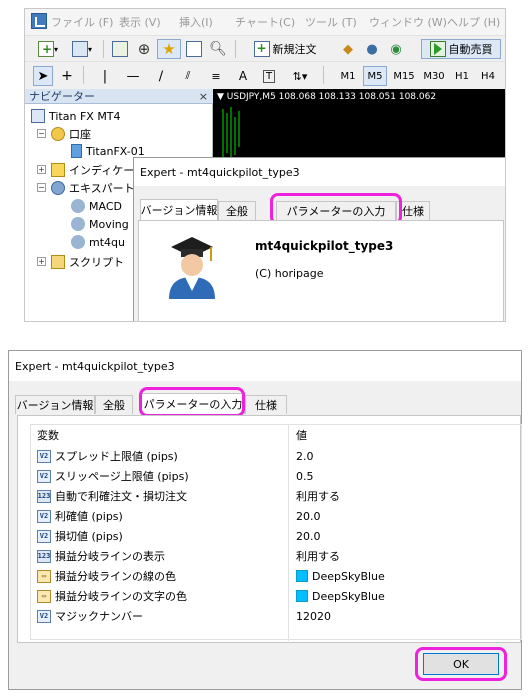  I want to click on data-window-button: ⊕, so click(144, 49).